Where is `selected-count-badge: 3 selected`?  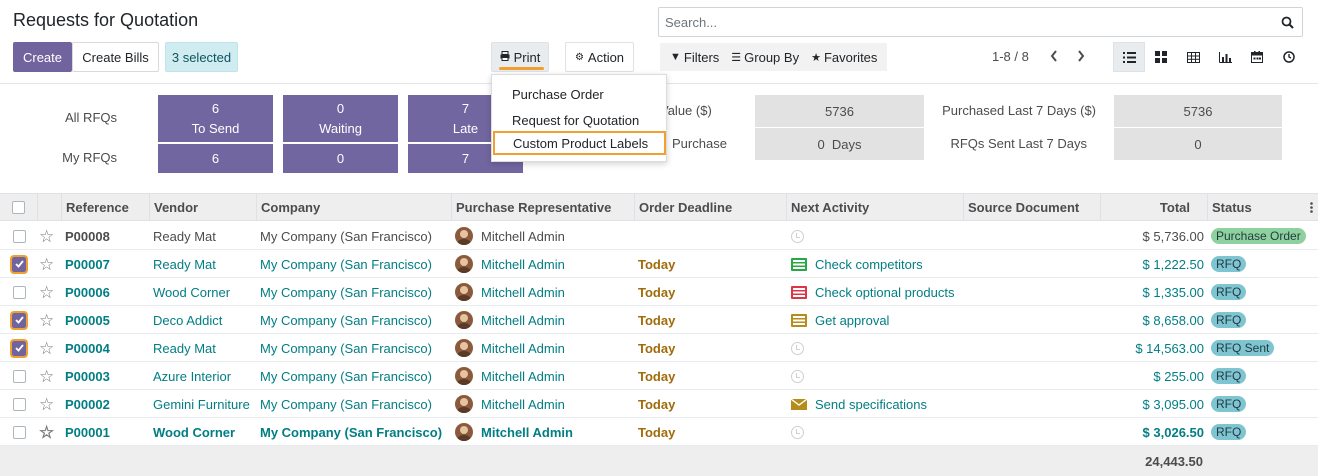
selected-count-badge: 3 selected is located at coordinates (201, 57).